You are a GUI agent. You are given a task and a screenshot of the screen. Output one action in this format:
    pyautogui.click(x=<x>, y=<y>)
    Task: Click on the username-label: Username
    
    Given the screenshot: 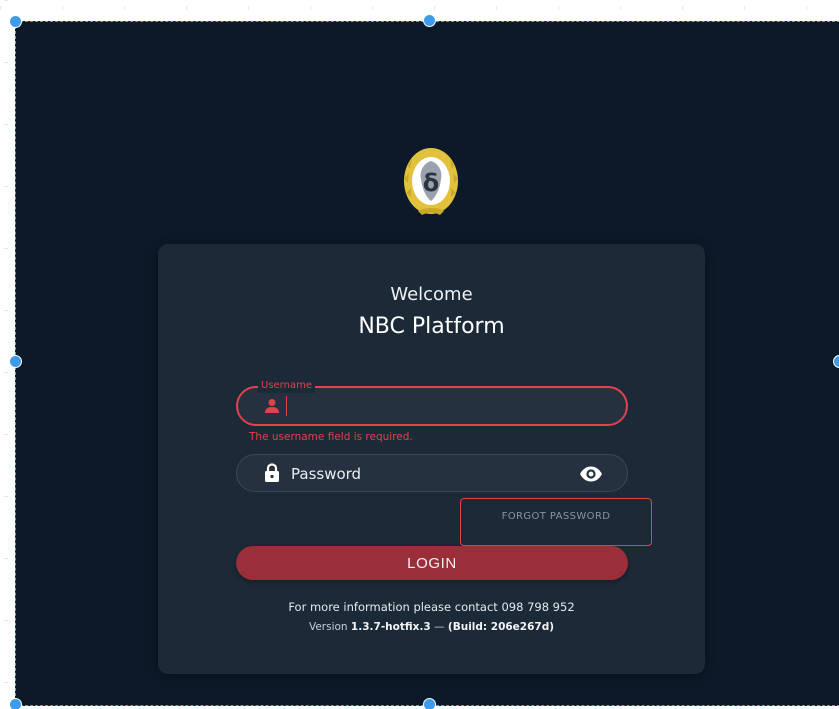 What is the action you would take?
    pyautogui.click(x=286, y=386)
    